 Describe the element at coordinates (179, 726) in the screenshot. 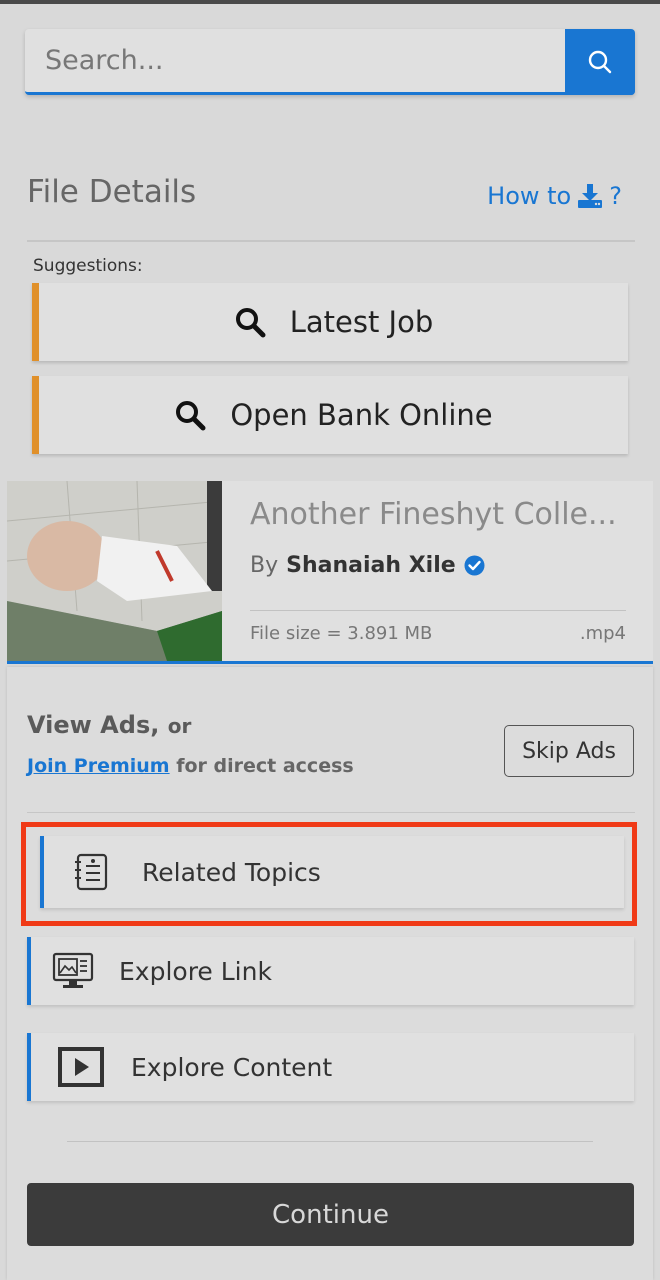

I see `or-label: or` at that location.